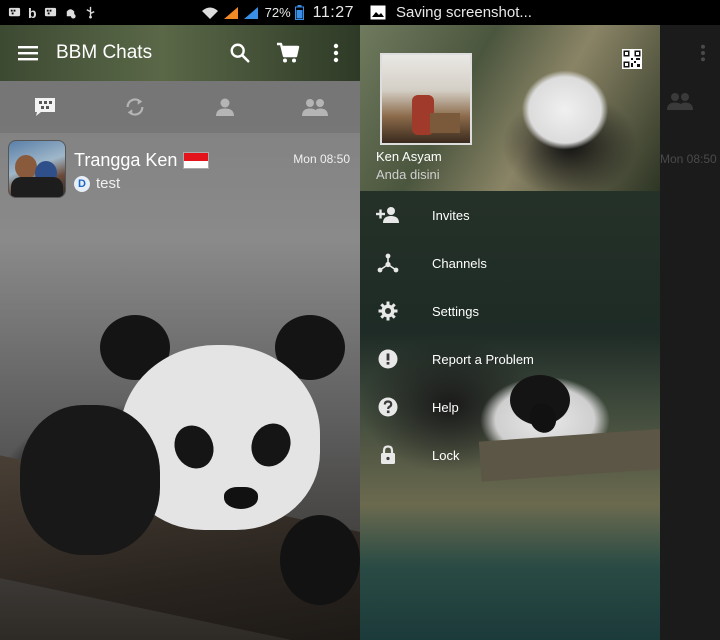 The image size is (720, 640). What do you see at coordinates (446, 455) in the screenshot?
I see `menu-label: Lock` at bounding box center [446, 455].